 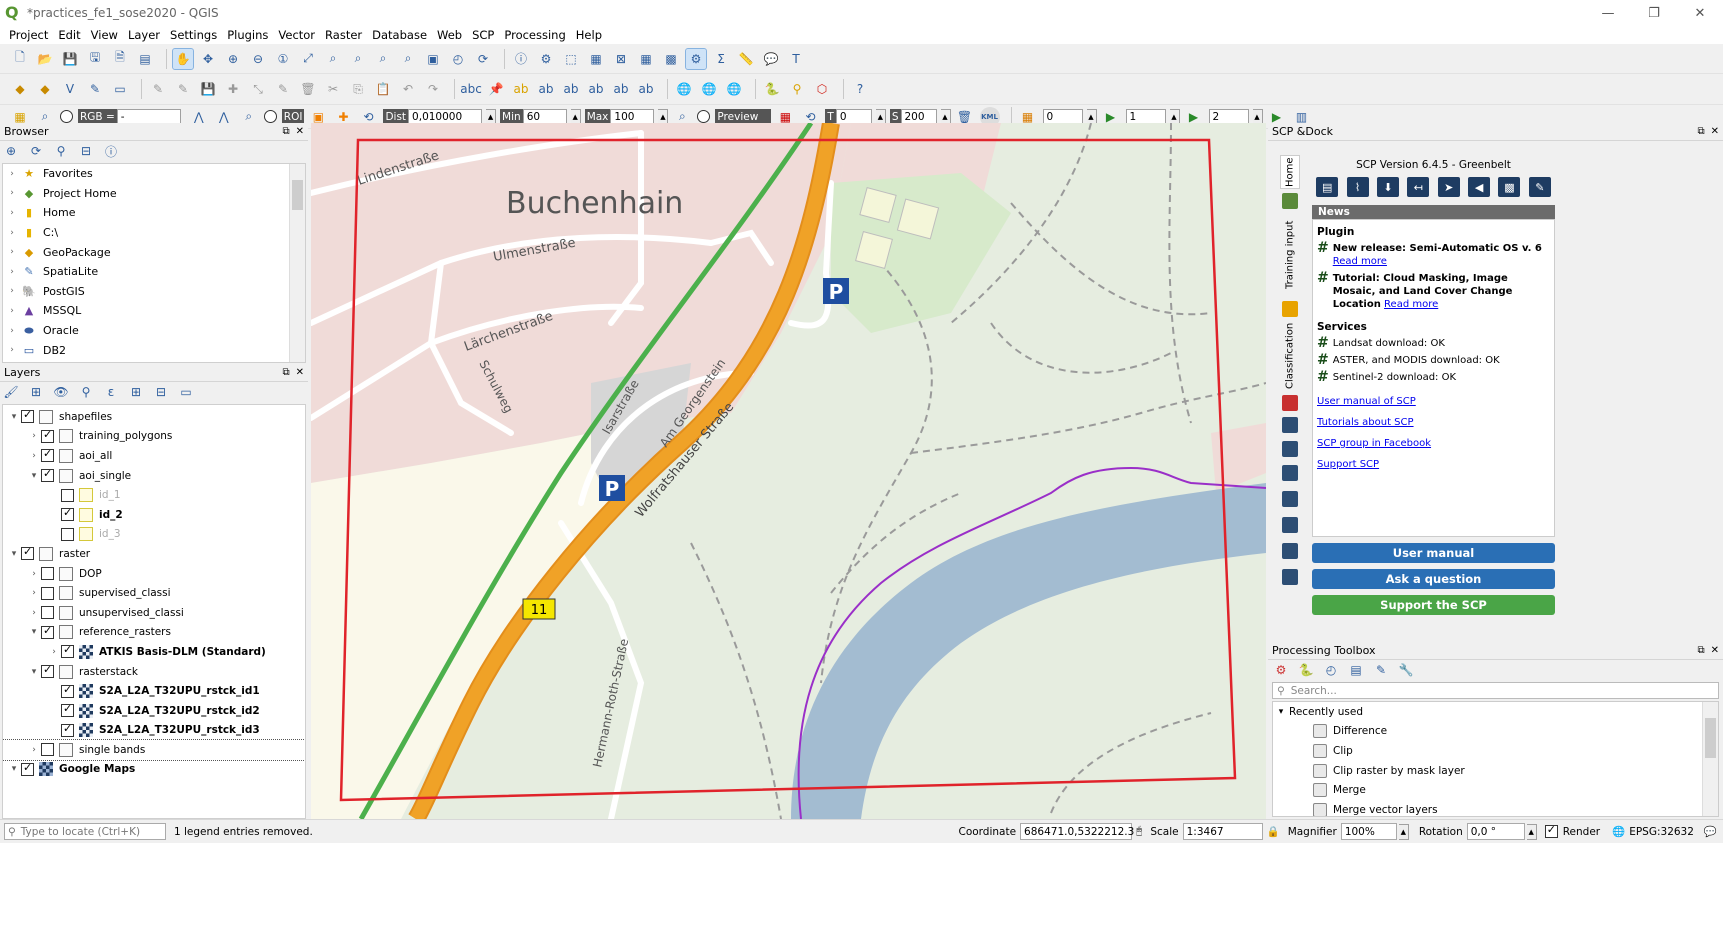 What do you see at coordinates (1710, 831) in the screenshot?
I see `messages-icon: 💬` at bounding box center [1710, 831].